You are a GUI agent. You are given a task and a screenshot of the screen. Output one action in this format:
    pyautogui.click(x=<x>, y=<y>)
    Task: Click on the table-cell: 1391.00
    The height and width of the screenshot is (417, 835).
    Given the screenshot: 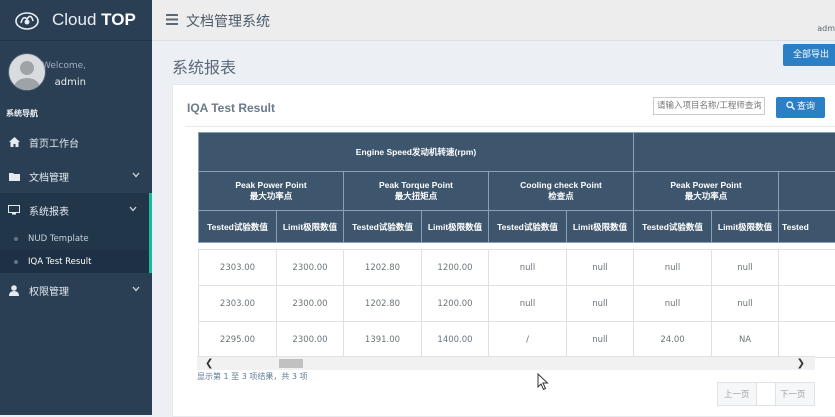 What is the action you would take?
    pyautogui.click(x=383, y=340)
    